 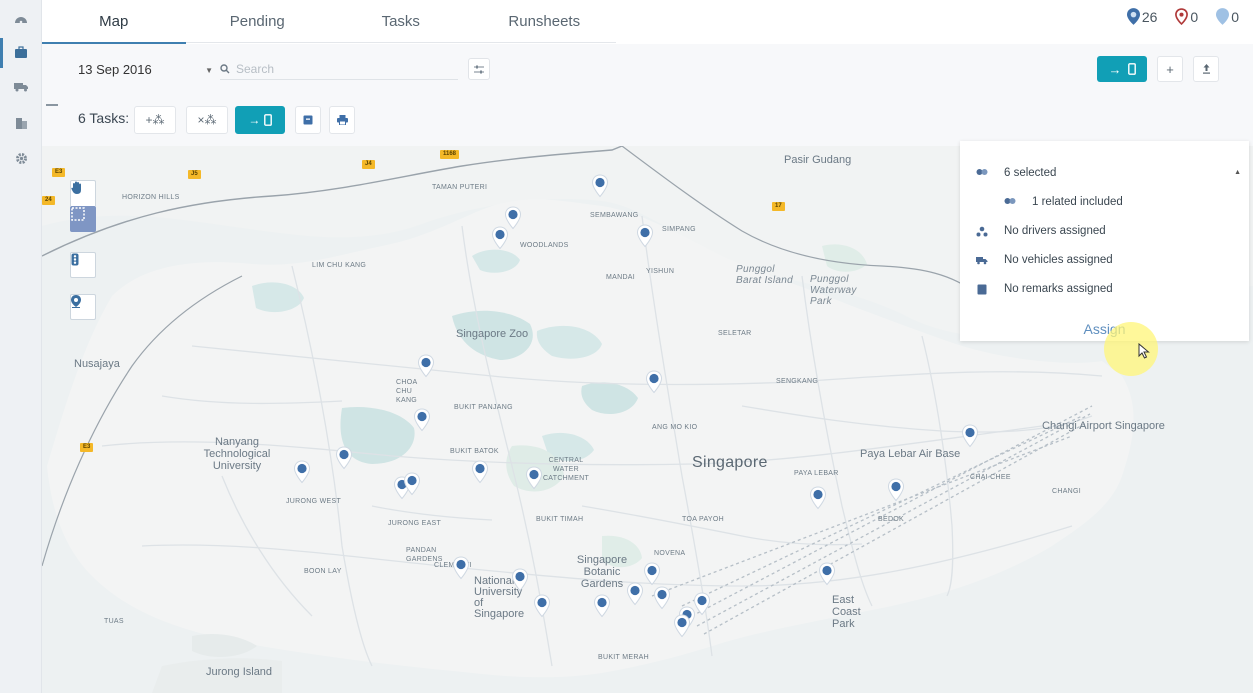 I want to click on unassigned-count: 0, so click(x=1227, y=16).